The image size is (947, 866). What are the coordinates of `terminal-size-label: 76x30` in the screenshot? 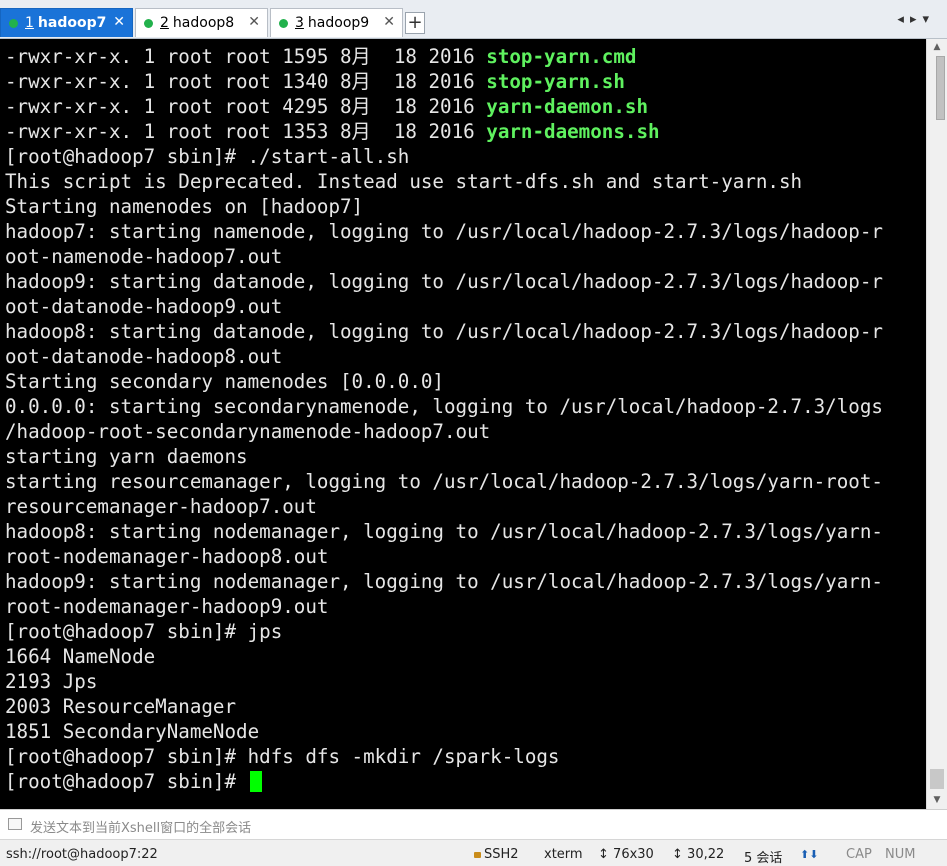 It's located at (633, 854).